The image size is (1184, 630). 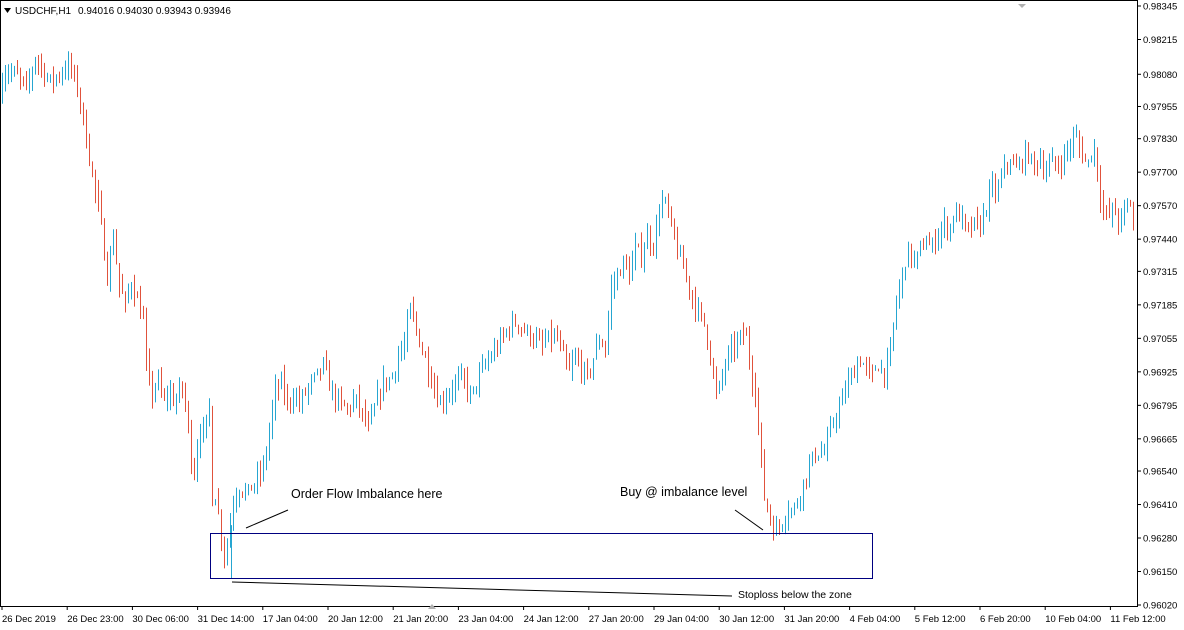 I want to click on x-tick-label: 11 Feb 12:00, so click(x=1137, y=619).